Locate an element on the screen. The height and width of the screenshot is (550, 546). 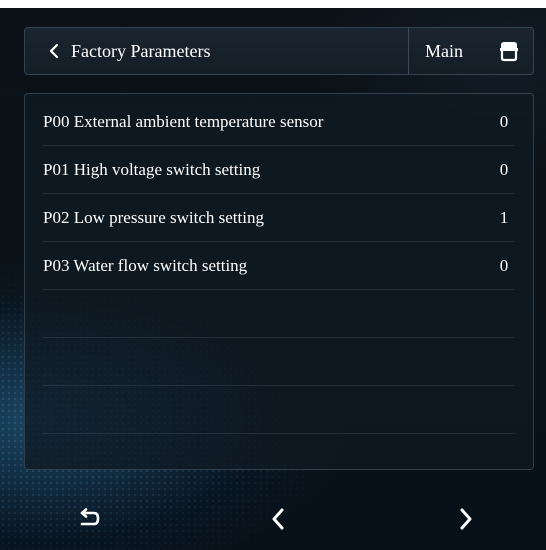
main-button: Main is located at coordinates (471, 51).